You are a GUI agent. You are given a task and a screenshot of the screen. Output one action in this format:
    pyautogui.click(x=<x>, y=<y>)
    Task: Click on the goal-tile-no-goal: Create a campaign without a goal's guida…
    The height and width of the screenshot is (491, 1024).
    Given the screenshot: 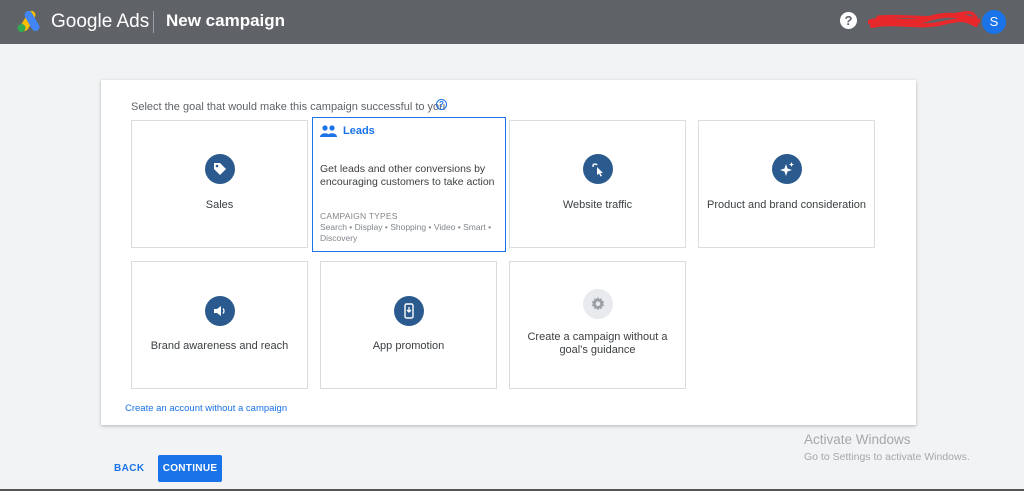 What is the action you would take?
    pyautogui.click(x=597, y=325)
    